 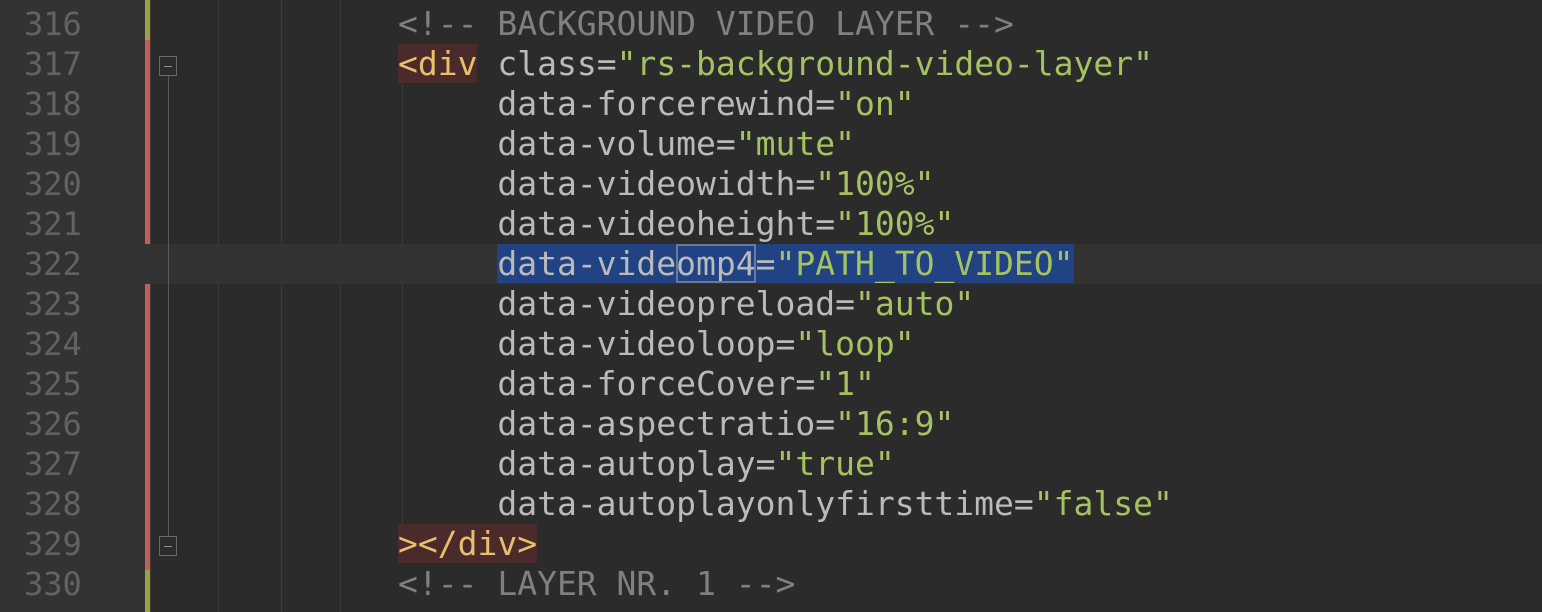 I want to click on attribute-value: "false", so click(x=1103, y=503).